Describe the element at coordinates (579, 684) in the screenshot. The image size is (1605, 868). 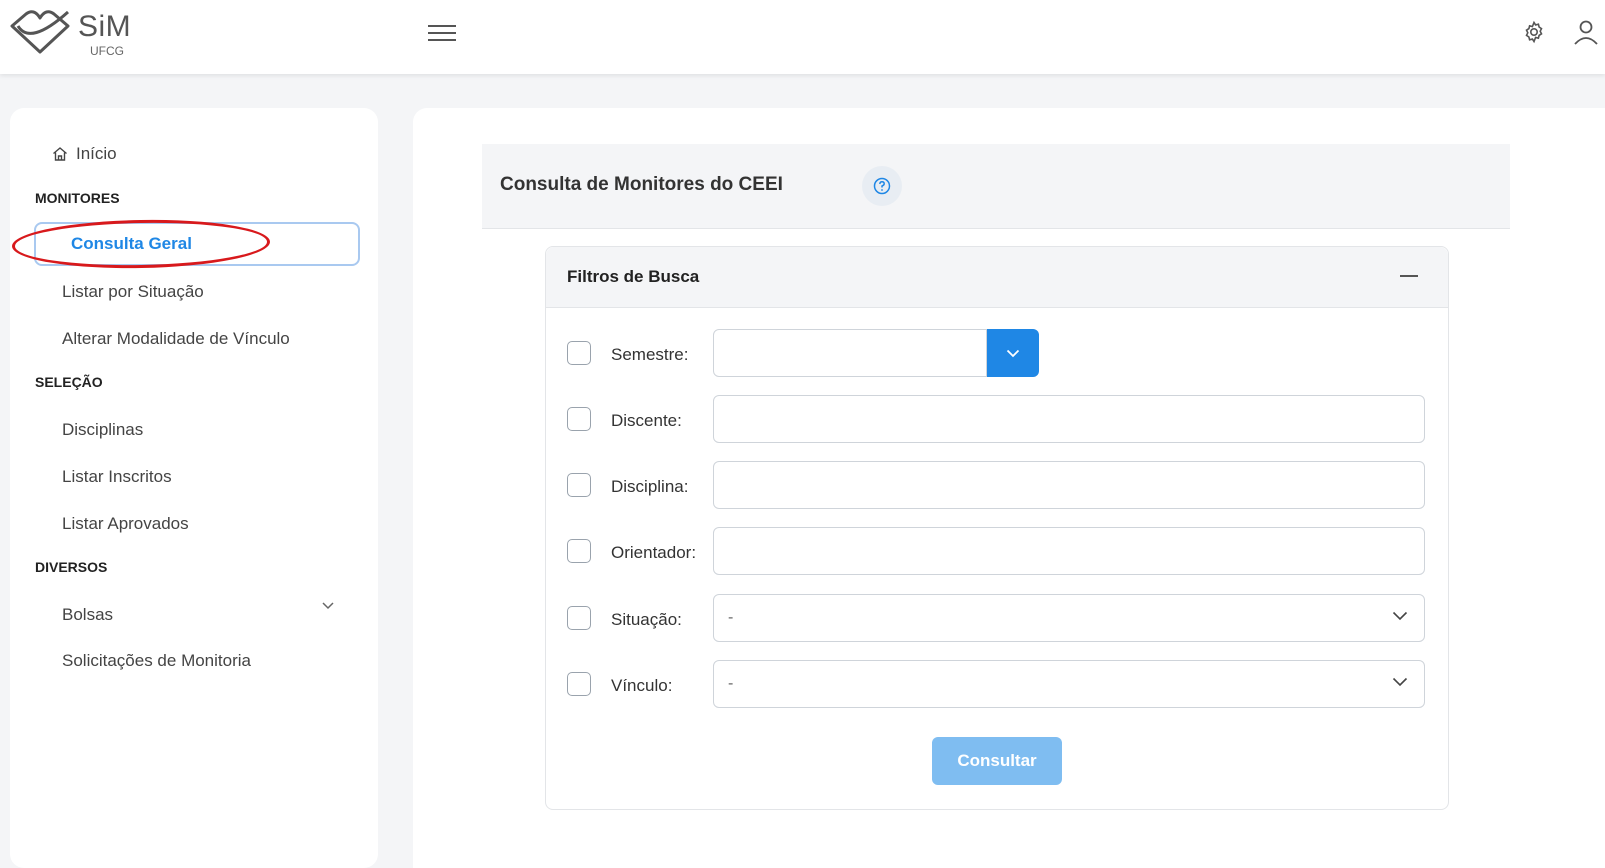
I see `vinculo-checkbox` at that location.